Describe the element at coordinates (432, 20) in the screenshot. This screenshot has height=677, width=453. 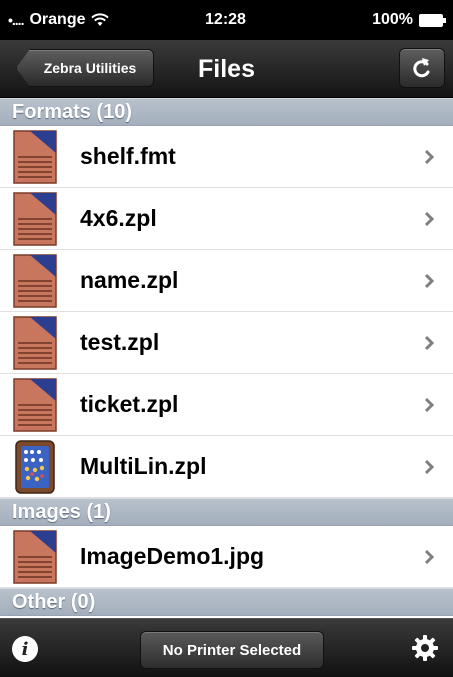
I see `battery-icon` at that location.